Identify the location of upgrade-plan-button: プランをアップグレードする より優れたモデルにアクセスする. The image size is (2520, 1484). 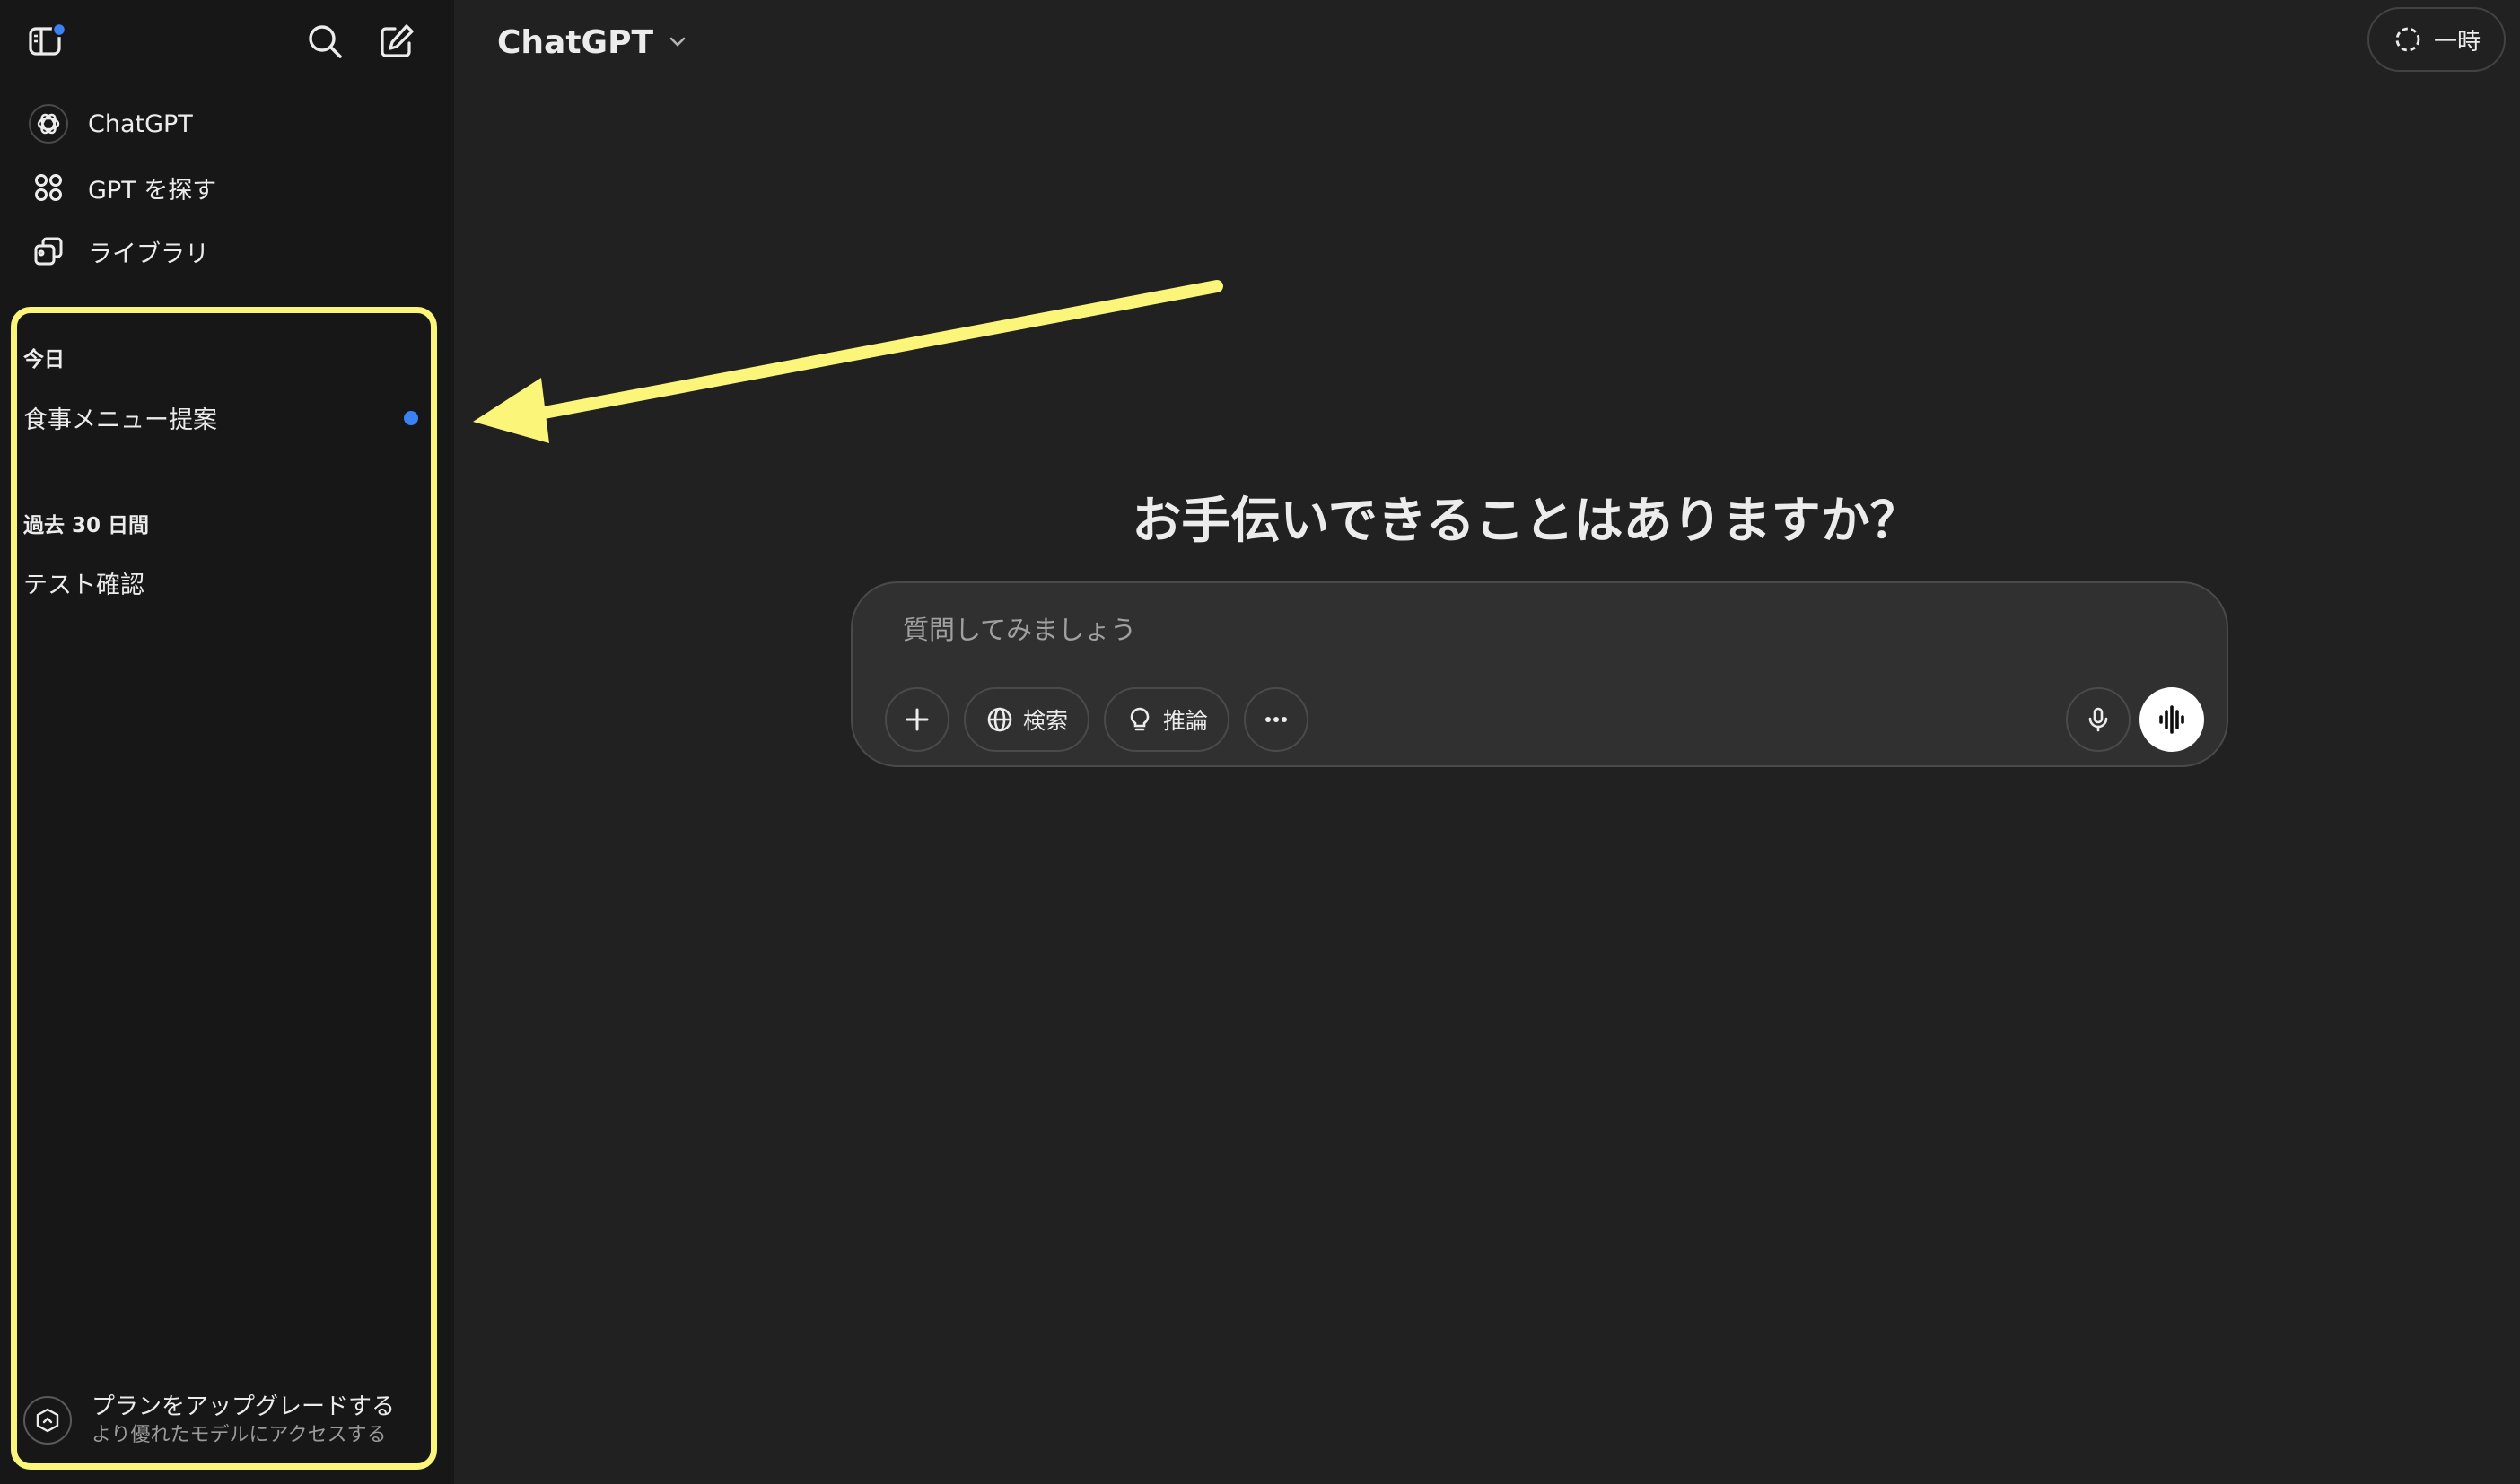
(221, 1420).